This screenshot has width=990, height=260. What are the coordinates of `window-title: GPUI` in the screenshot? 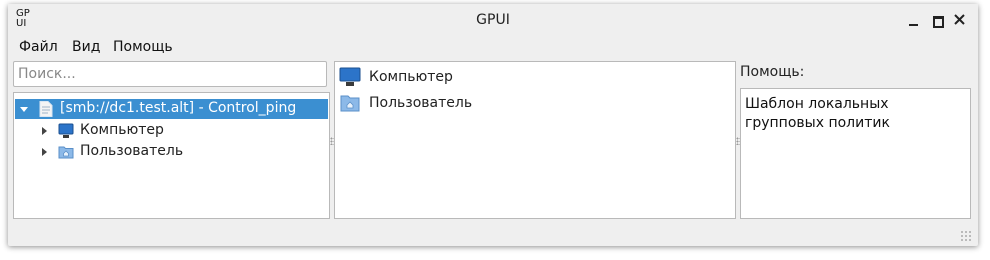 It's located at (493, 20).